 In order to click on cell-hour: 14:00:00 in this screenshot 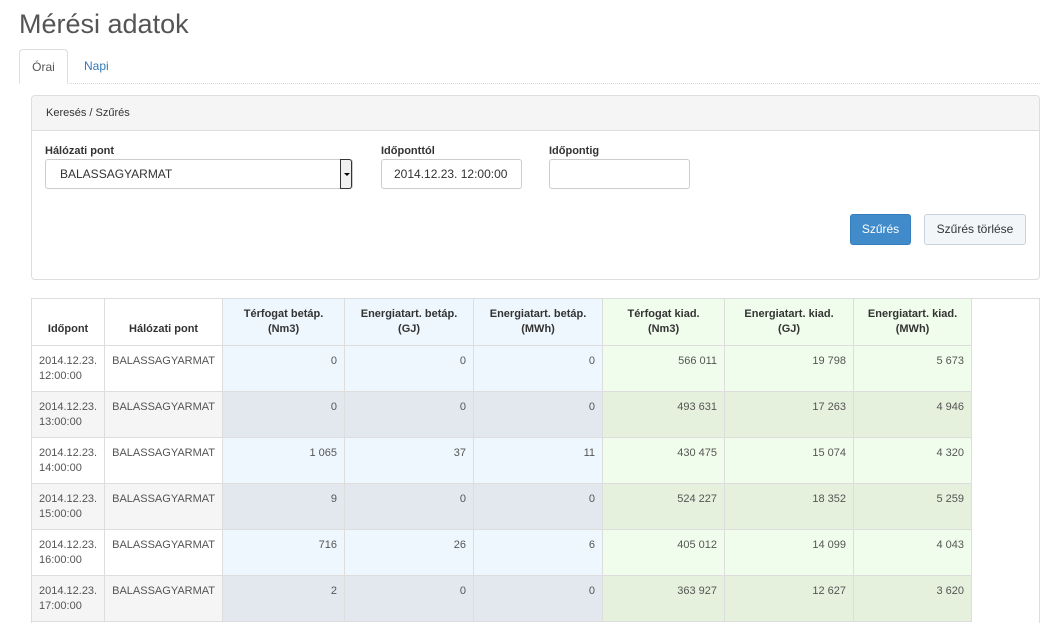, I will do `click(60, 467)`.